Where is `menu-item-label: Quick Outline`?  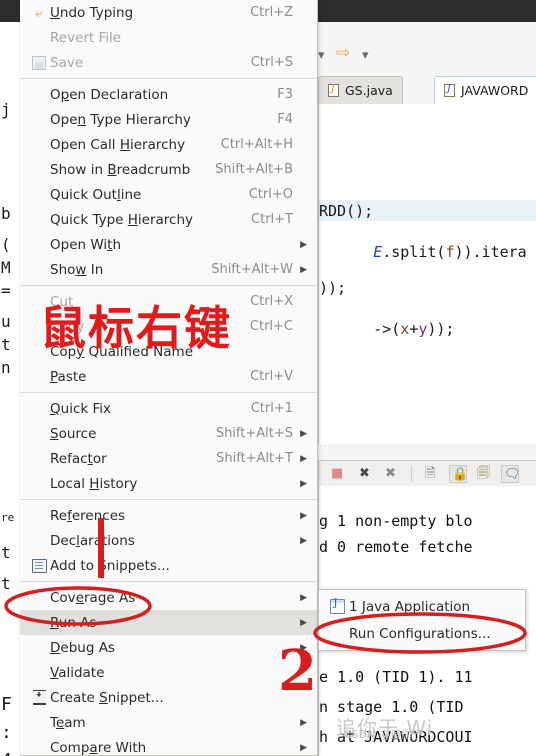
menu-item-label: Quick Outline is located at coordinates (96, 194).